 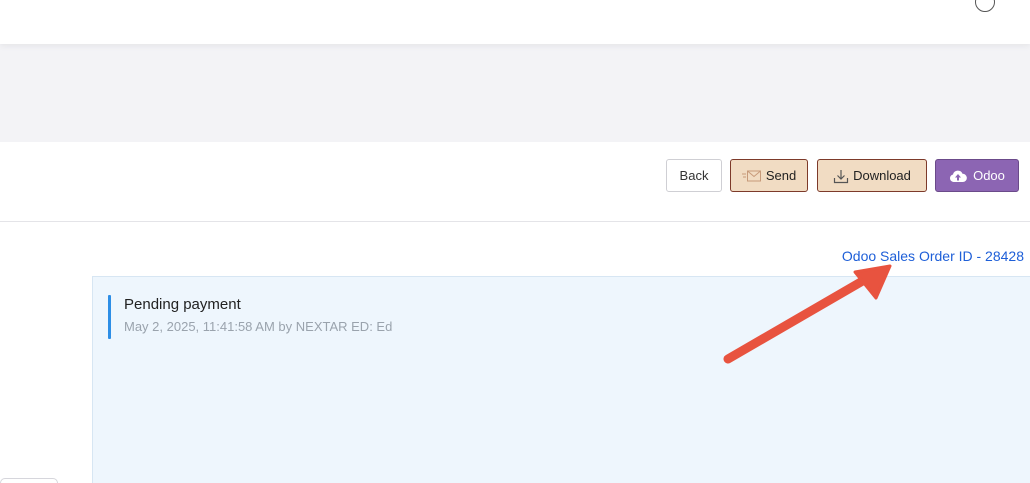 I want to click on download-icon, so click(x=841, y=176).